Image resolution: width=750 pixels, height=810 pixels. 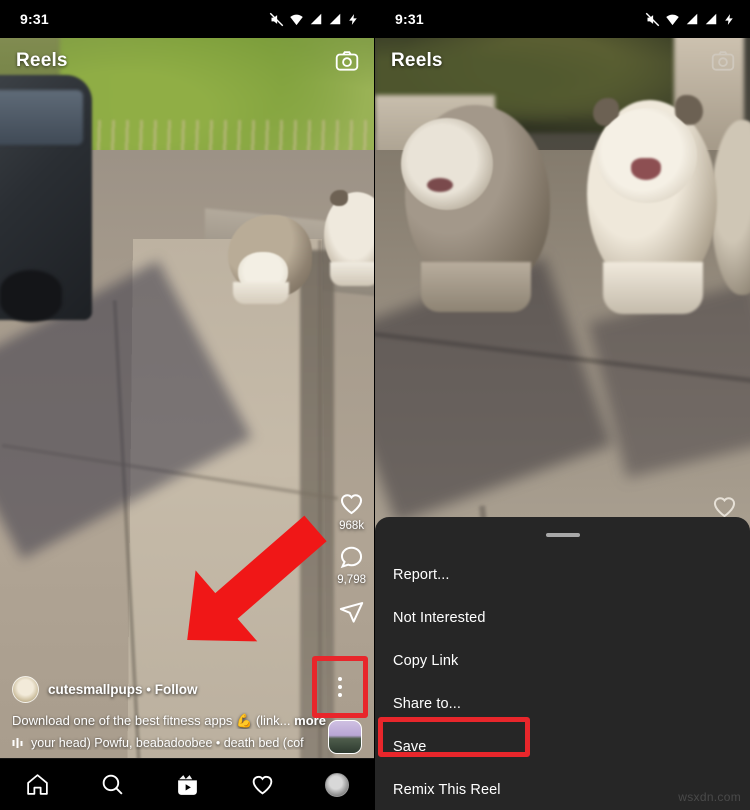 I want to click on reels-icon, so click(x=187, y=784).